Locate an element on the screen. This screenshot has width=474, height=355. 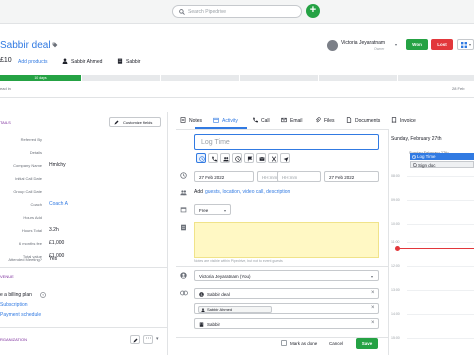
cancel-button: Cancel is located at coordinates (336, 343).